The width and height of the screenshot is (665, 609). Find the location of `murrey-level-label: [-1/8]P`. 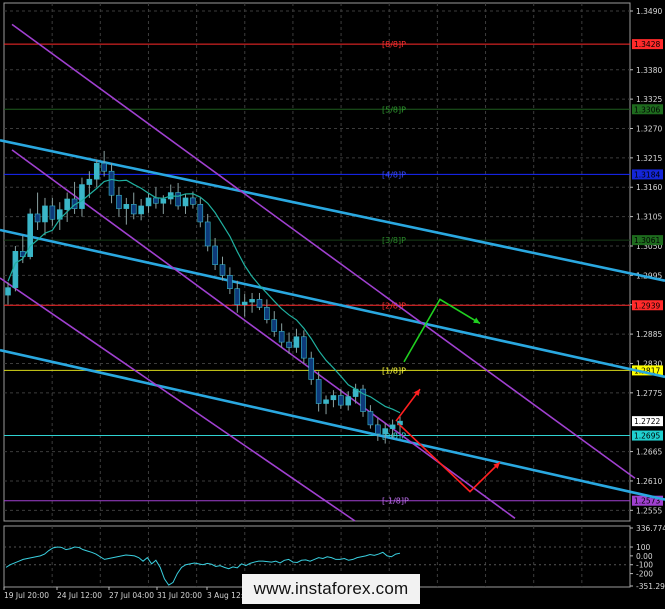

murrey-level-label: [-1/8]P is located at coordinates (395, 501).